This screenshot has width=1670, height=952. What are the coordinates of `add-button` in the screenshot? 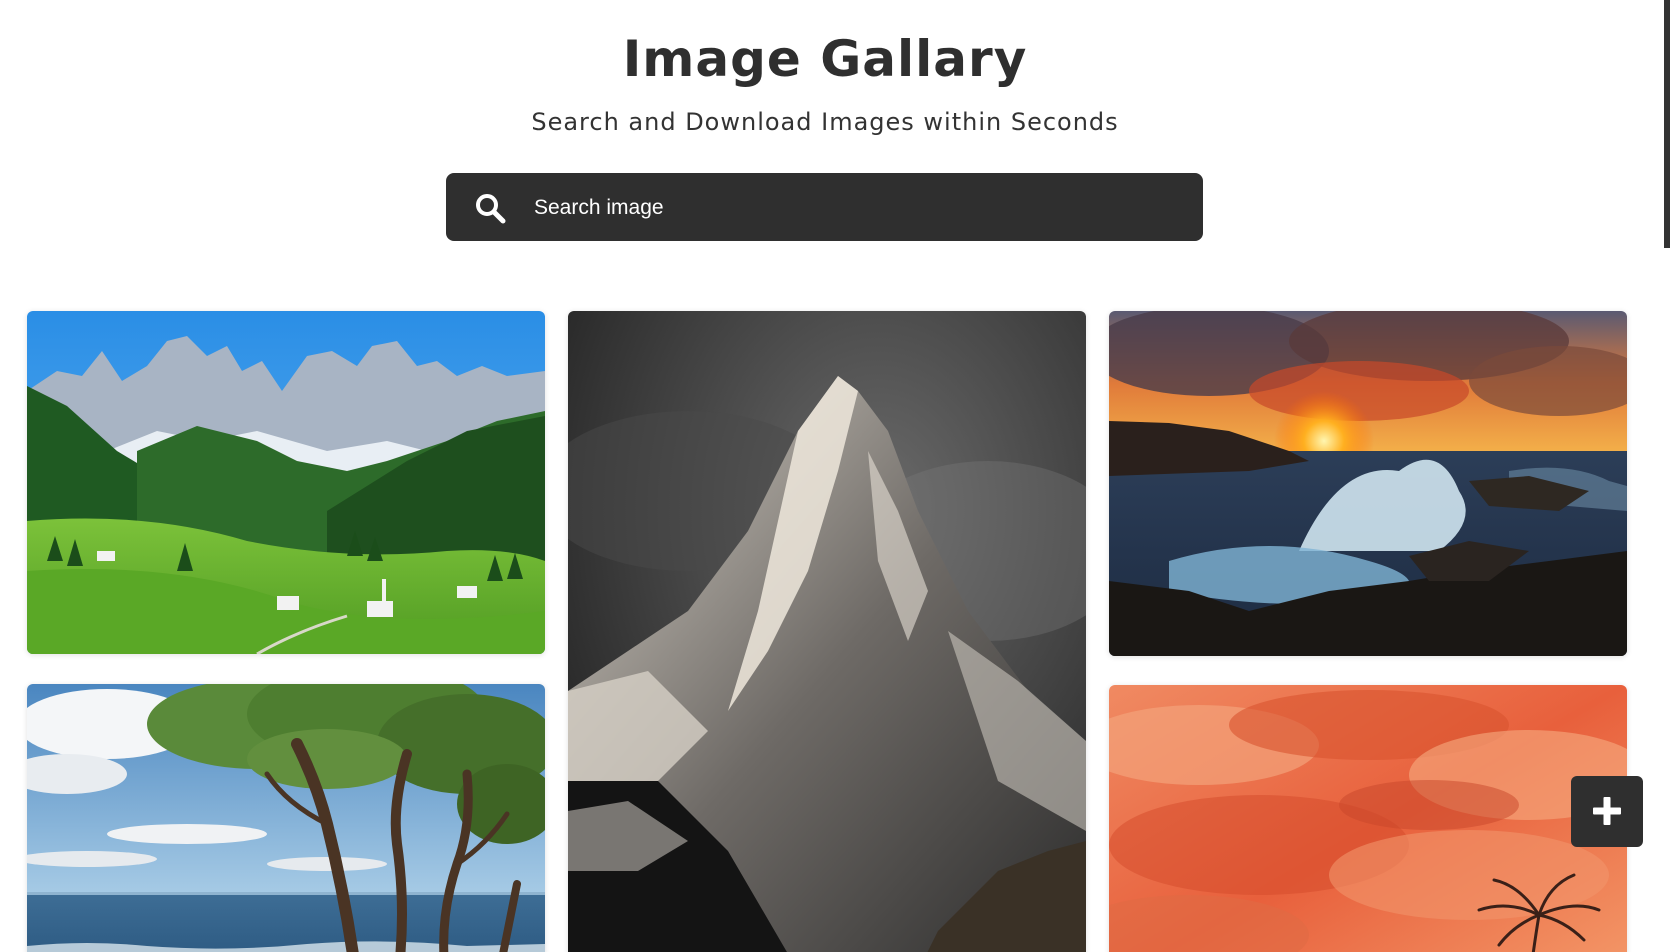 It's located at (1607, 811).